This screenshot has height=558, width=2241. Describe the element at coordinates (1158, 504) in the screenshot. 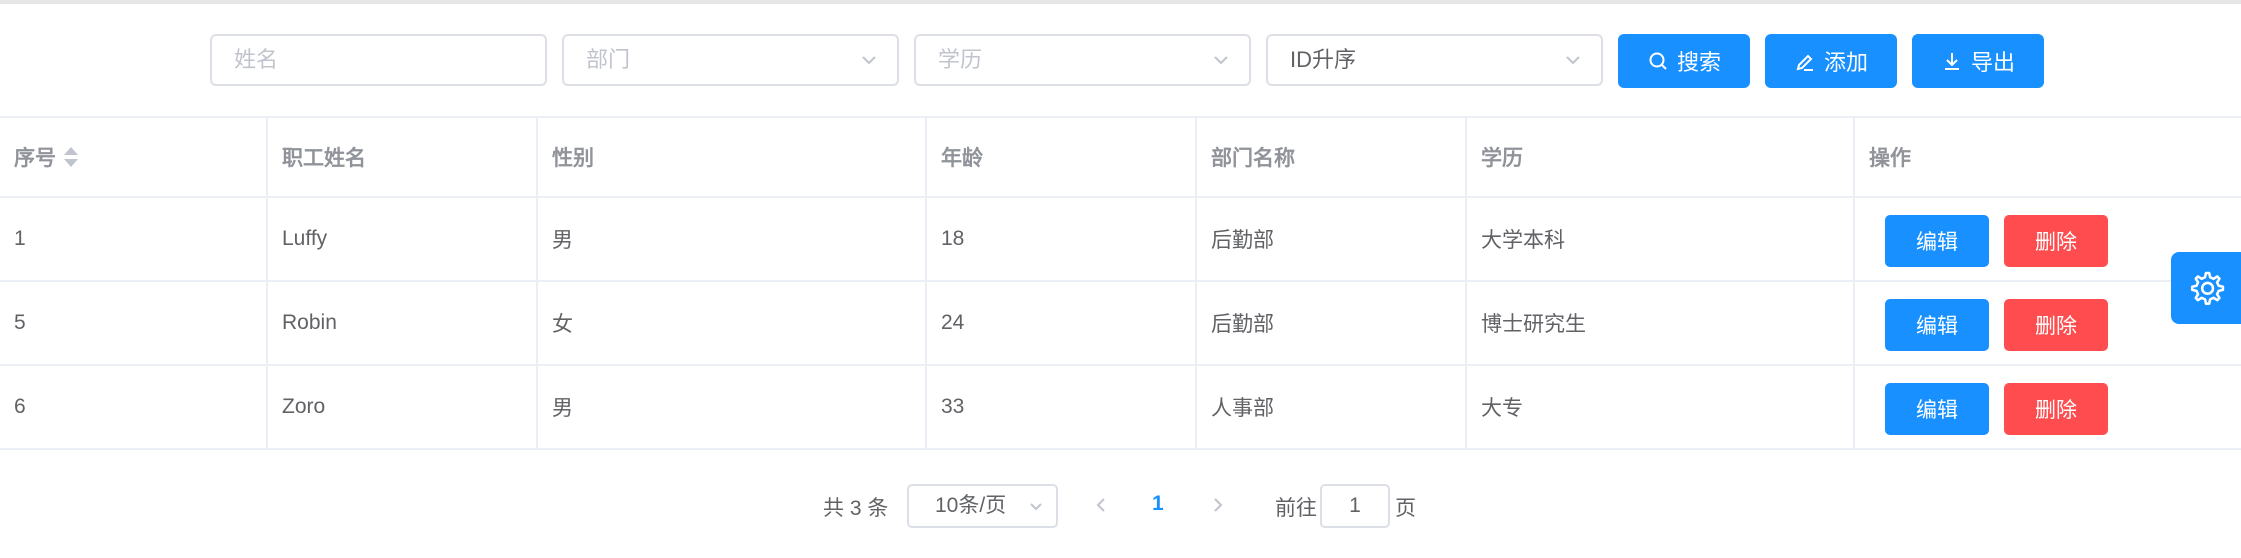

I see `page-number-current: 1` at that location.